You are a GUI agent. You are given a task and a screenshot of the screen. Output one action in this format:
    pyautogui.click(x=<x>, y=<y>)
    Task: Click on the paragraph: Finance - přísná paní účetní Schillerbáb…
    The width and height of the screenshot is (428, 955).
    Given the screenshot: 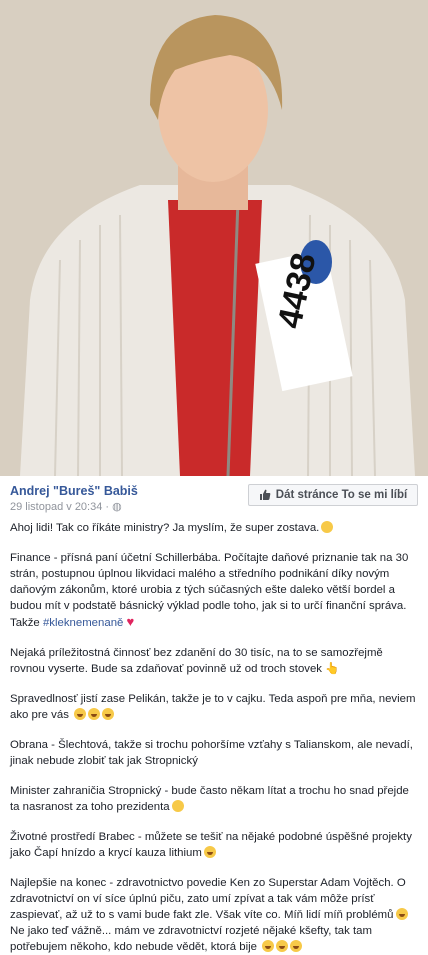 What is the action you would take?
    pyautogui.click(x=209, y=590)
    